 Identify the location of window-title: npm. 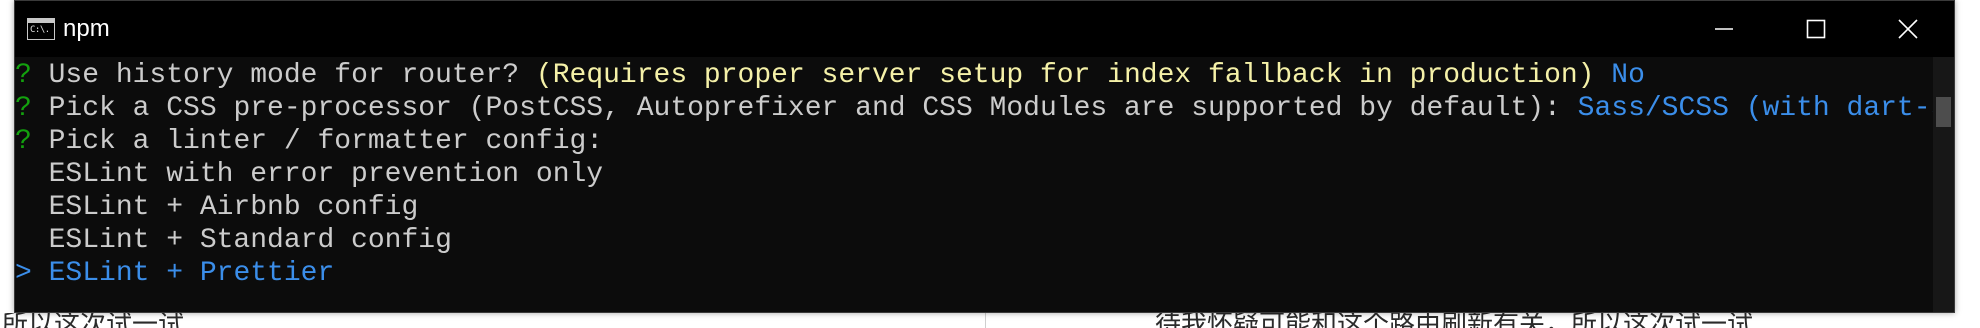
(86, 28).